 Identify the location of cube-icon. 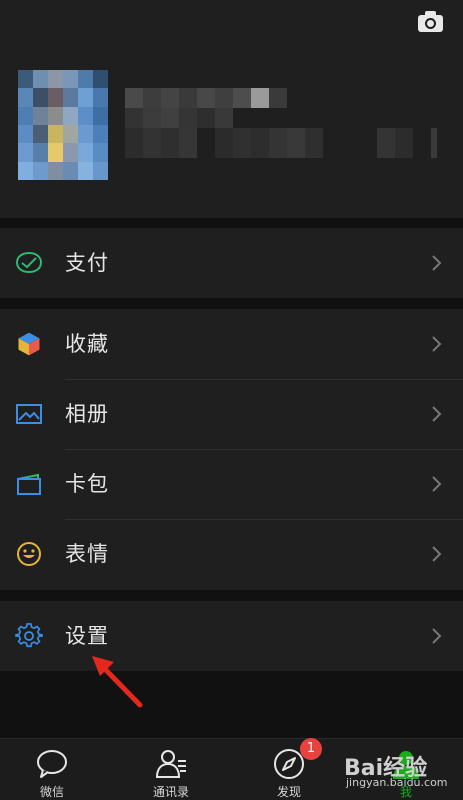
(29, 344).